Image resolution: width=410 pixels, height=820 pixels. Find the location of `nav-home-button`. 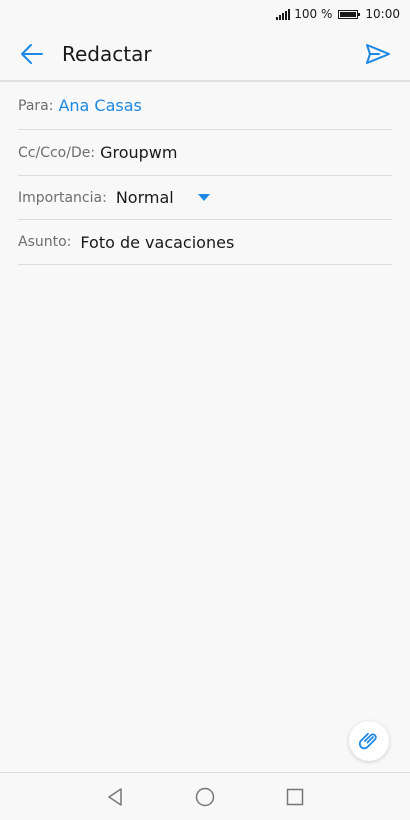

nav-home-button is located at coordinates (205, 797).